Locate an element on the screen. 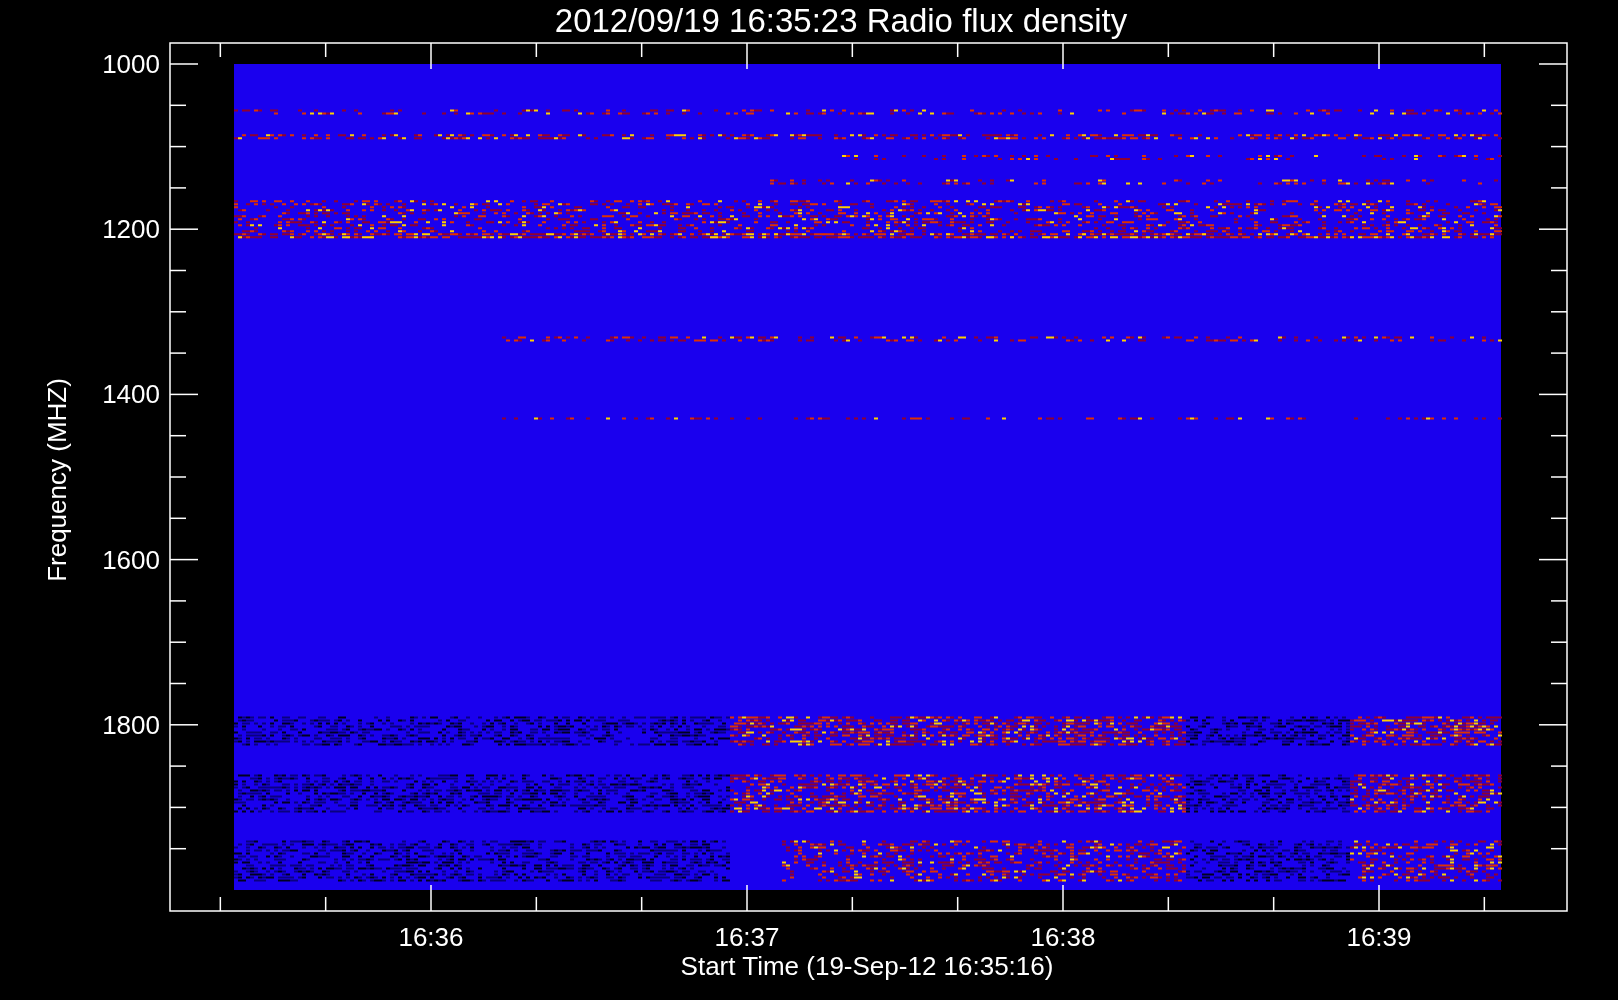 This screenshot has height=1000, width=1618. axis-tick-label: 16:36 is located at coordinates (431, 937).